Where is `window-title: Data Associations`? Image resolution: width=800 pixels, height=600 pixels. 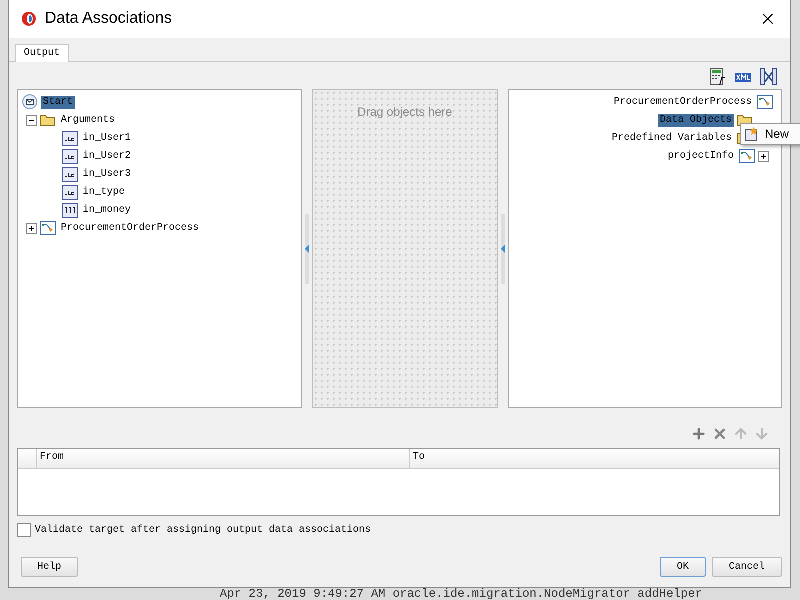
window-title: Data Associations is located at coordinates (109, 19).